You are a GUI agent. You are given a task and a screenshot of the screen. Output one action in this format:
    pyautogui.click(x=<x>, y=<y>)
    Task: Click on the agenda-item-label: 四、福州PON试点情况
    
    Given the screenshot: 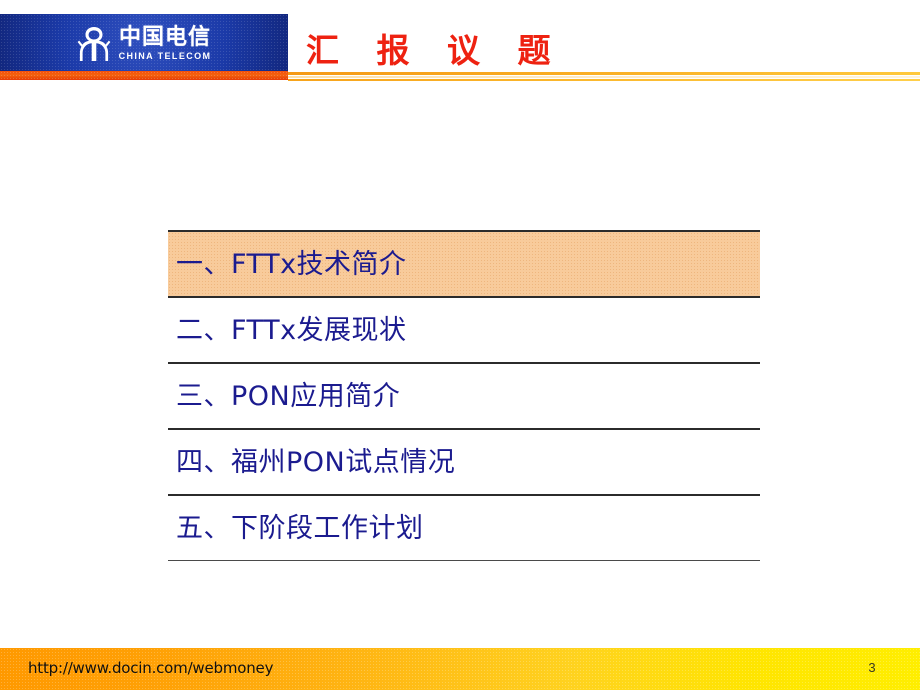 What is the action you would take?
    pyautogui.click(x=316, y=462)
    